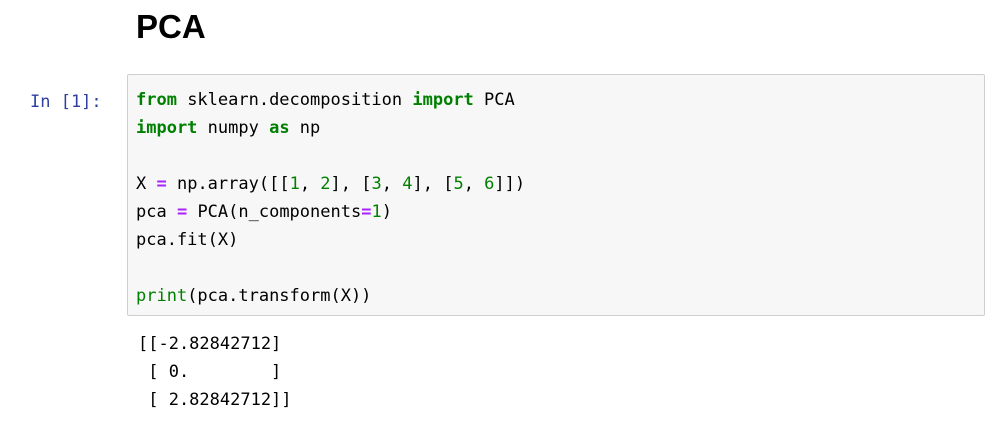 This screenshot has height=438, width=986. I want to click on code-token: X, so click(146, 184).